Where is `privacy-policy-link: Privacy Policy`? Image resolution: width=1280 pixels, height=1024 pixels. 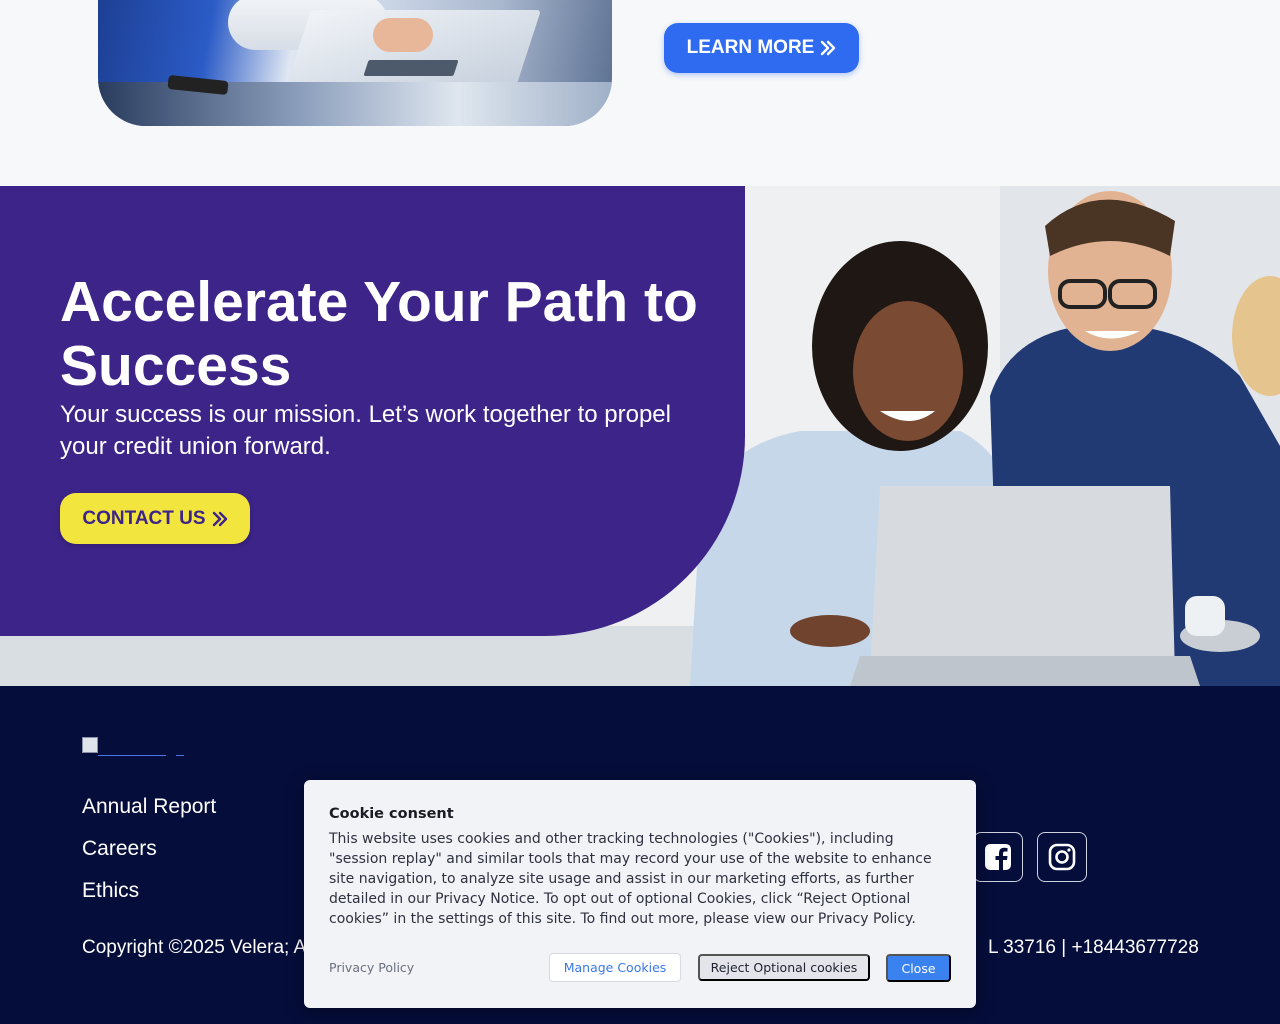 privacy-policy-link: Privacy Policy is located at coordinates (371, 967).